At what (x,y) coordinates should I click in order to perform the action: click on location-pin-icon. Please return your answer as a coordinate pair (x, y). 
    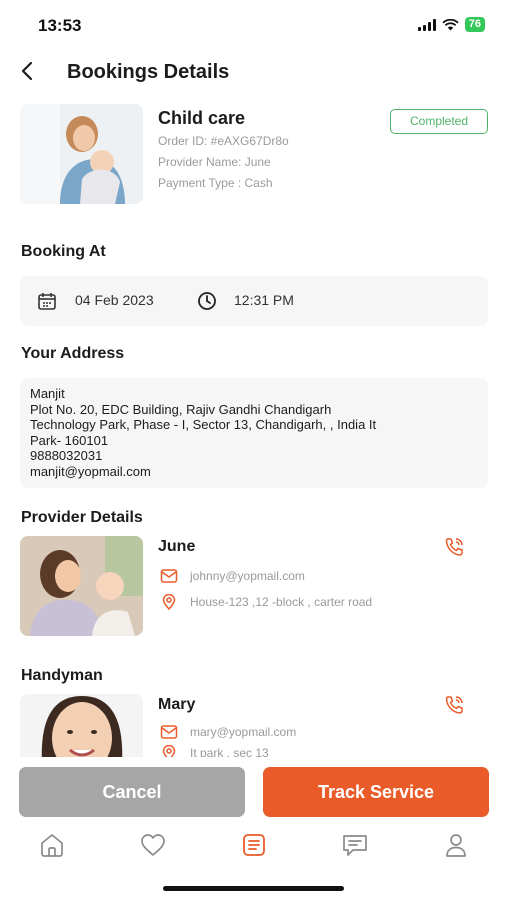
    Looking at the image, I should click on (169, 602).